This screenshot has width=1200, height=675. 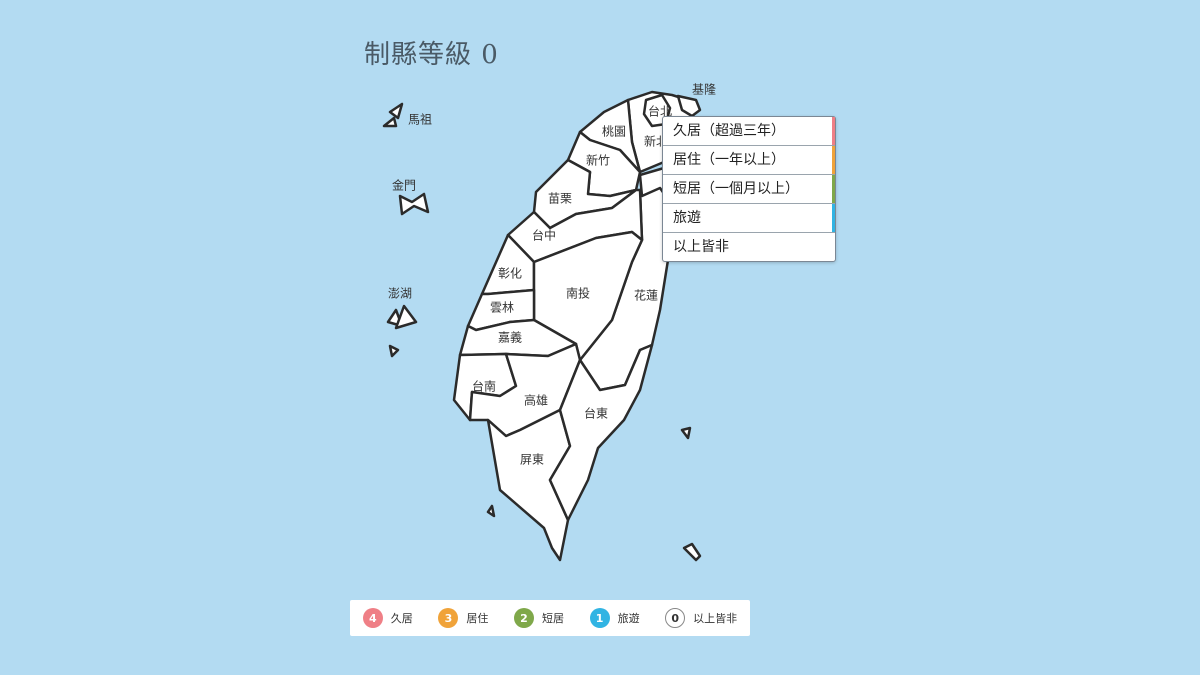 I want to click on island-matsu-north, so click(x=396, y=111).